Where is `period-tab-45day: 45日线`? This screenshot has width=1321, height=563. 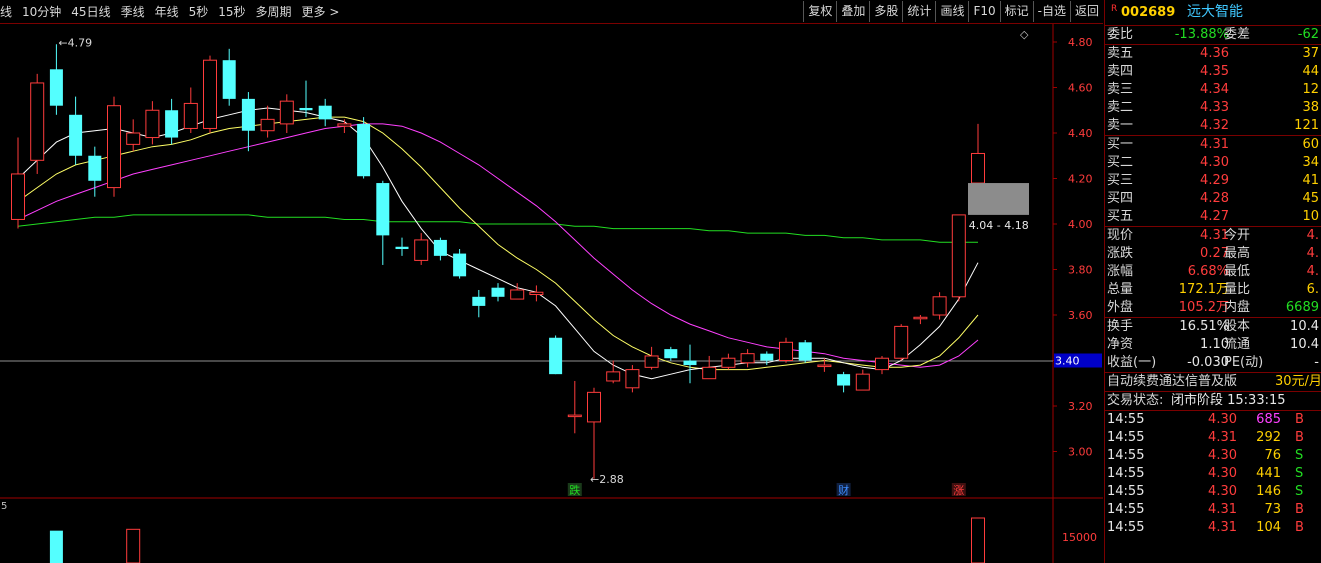
period-tab-45day: 45日线 is located at coordinates (90, 11).